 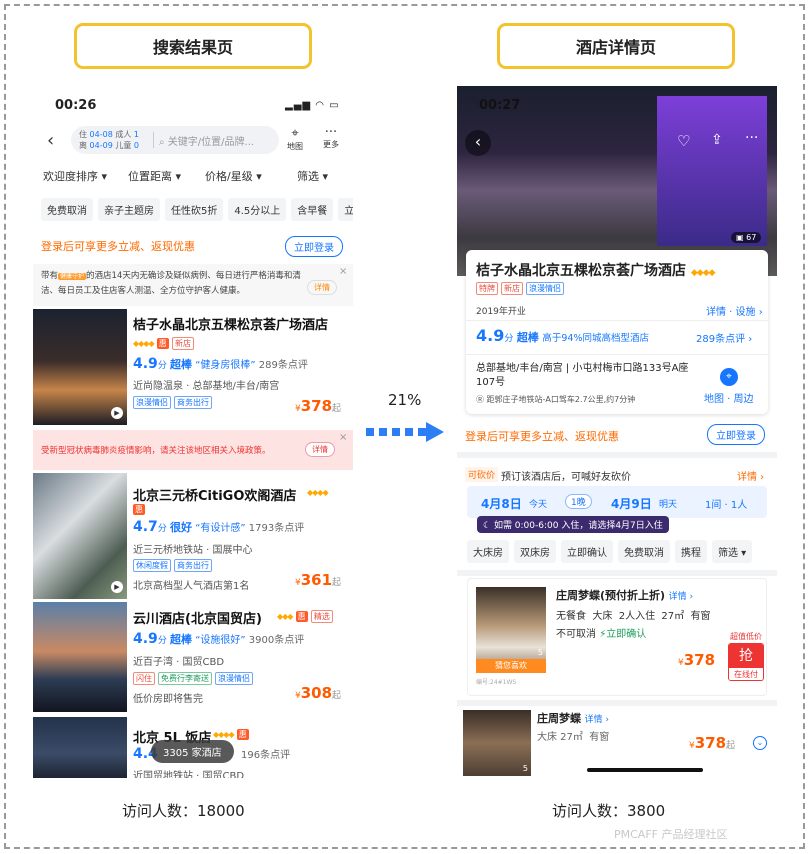 I want to click on room-filter-chip: 双床房, so click(x=535, y=551).